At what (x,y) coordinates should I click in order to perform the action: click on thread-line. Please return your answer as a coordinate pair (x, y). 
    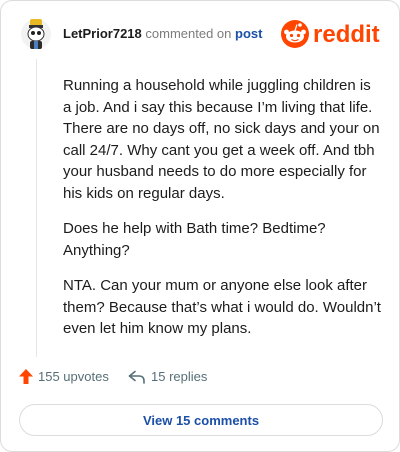
    Looking at the image, I should click on (36, 208).